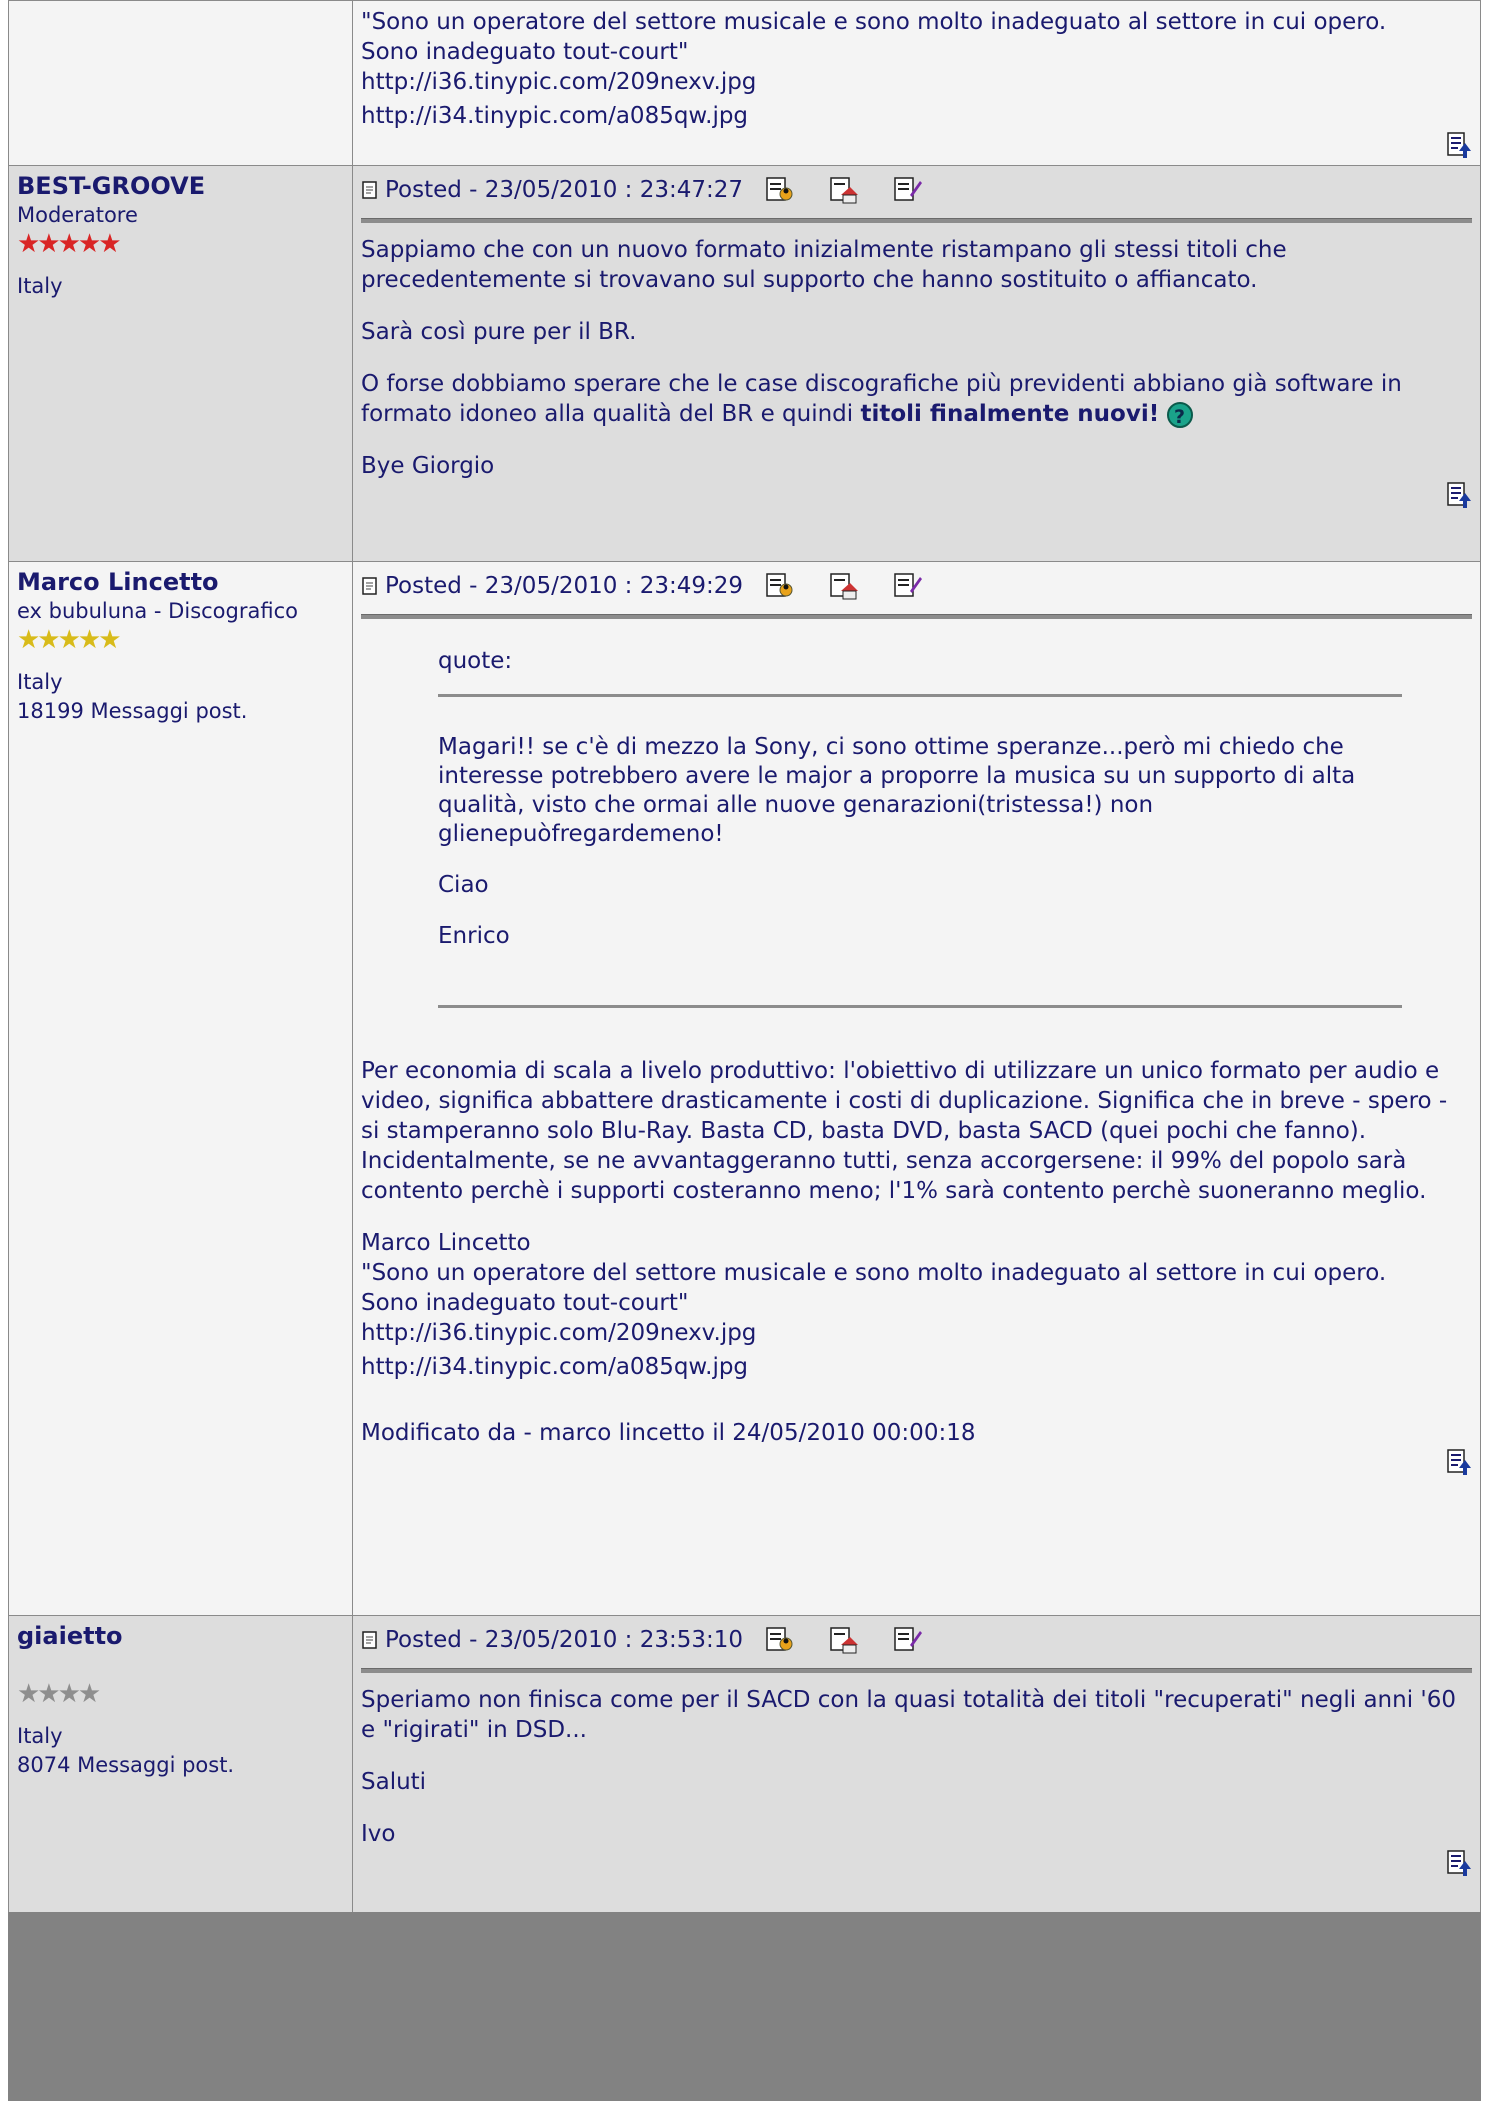 The image size is (1488, 2101). What do you see at coordinates (180, 186) in the screenshot?
I see `author-name: BEST-GROOVE` at bounding box center [180, 186].